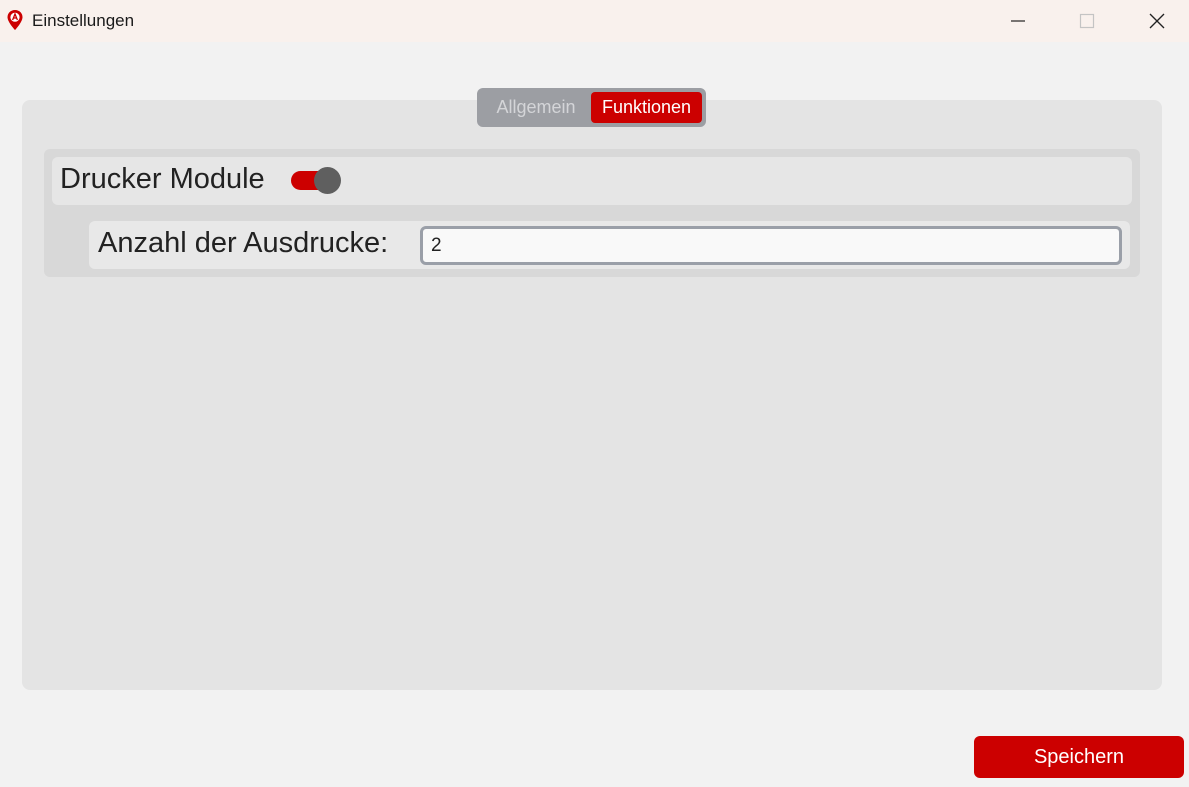  What do you see at coordinates (15, 20) in the screenshot?
I see `map-pin-icon` at bounding box center [15, 20].